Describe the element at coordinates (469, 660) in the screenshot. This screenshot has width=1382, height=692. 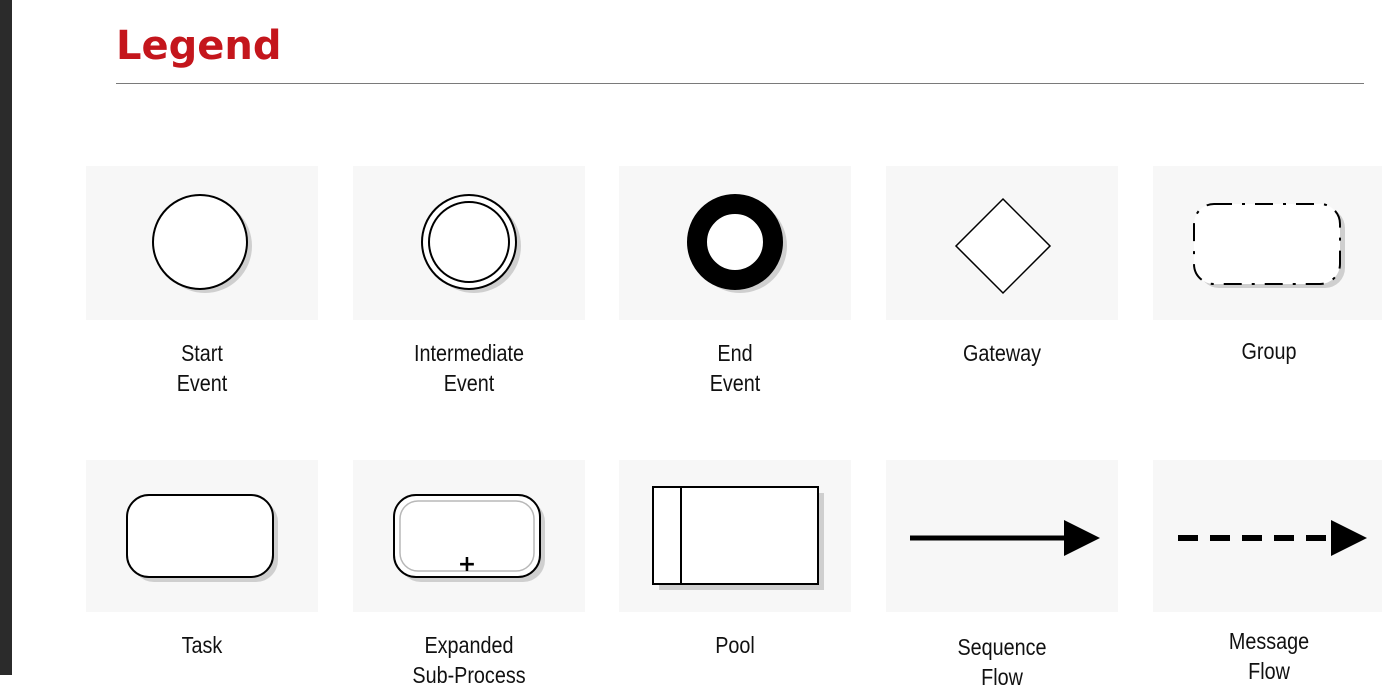
I see `label-expanded-sub-process: Expanded Sub-Process` at that location.